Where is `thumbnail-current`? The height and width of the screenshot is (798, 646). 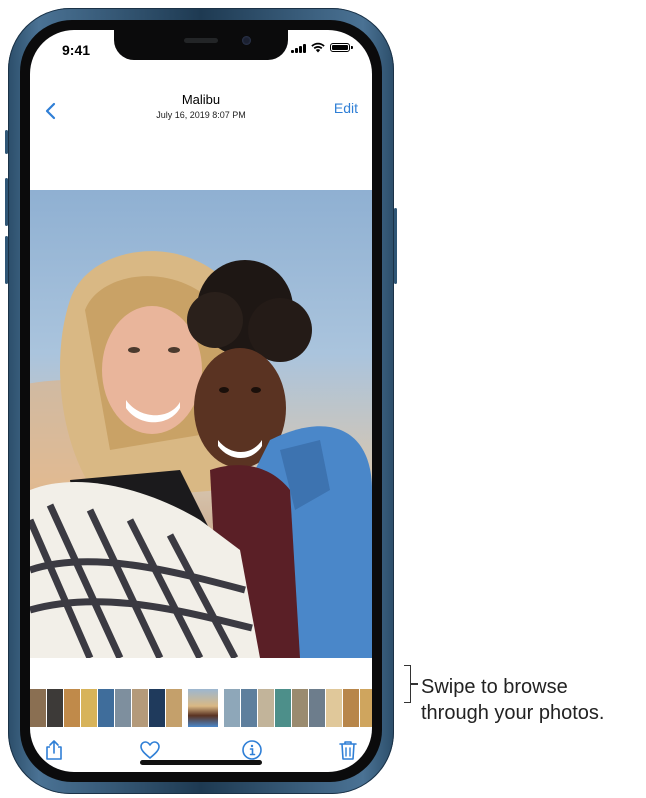 thumbnail-current is located at coordinates (203, 708).